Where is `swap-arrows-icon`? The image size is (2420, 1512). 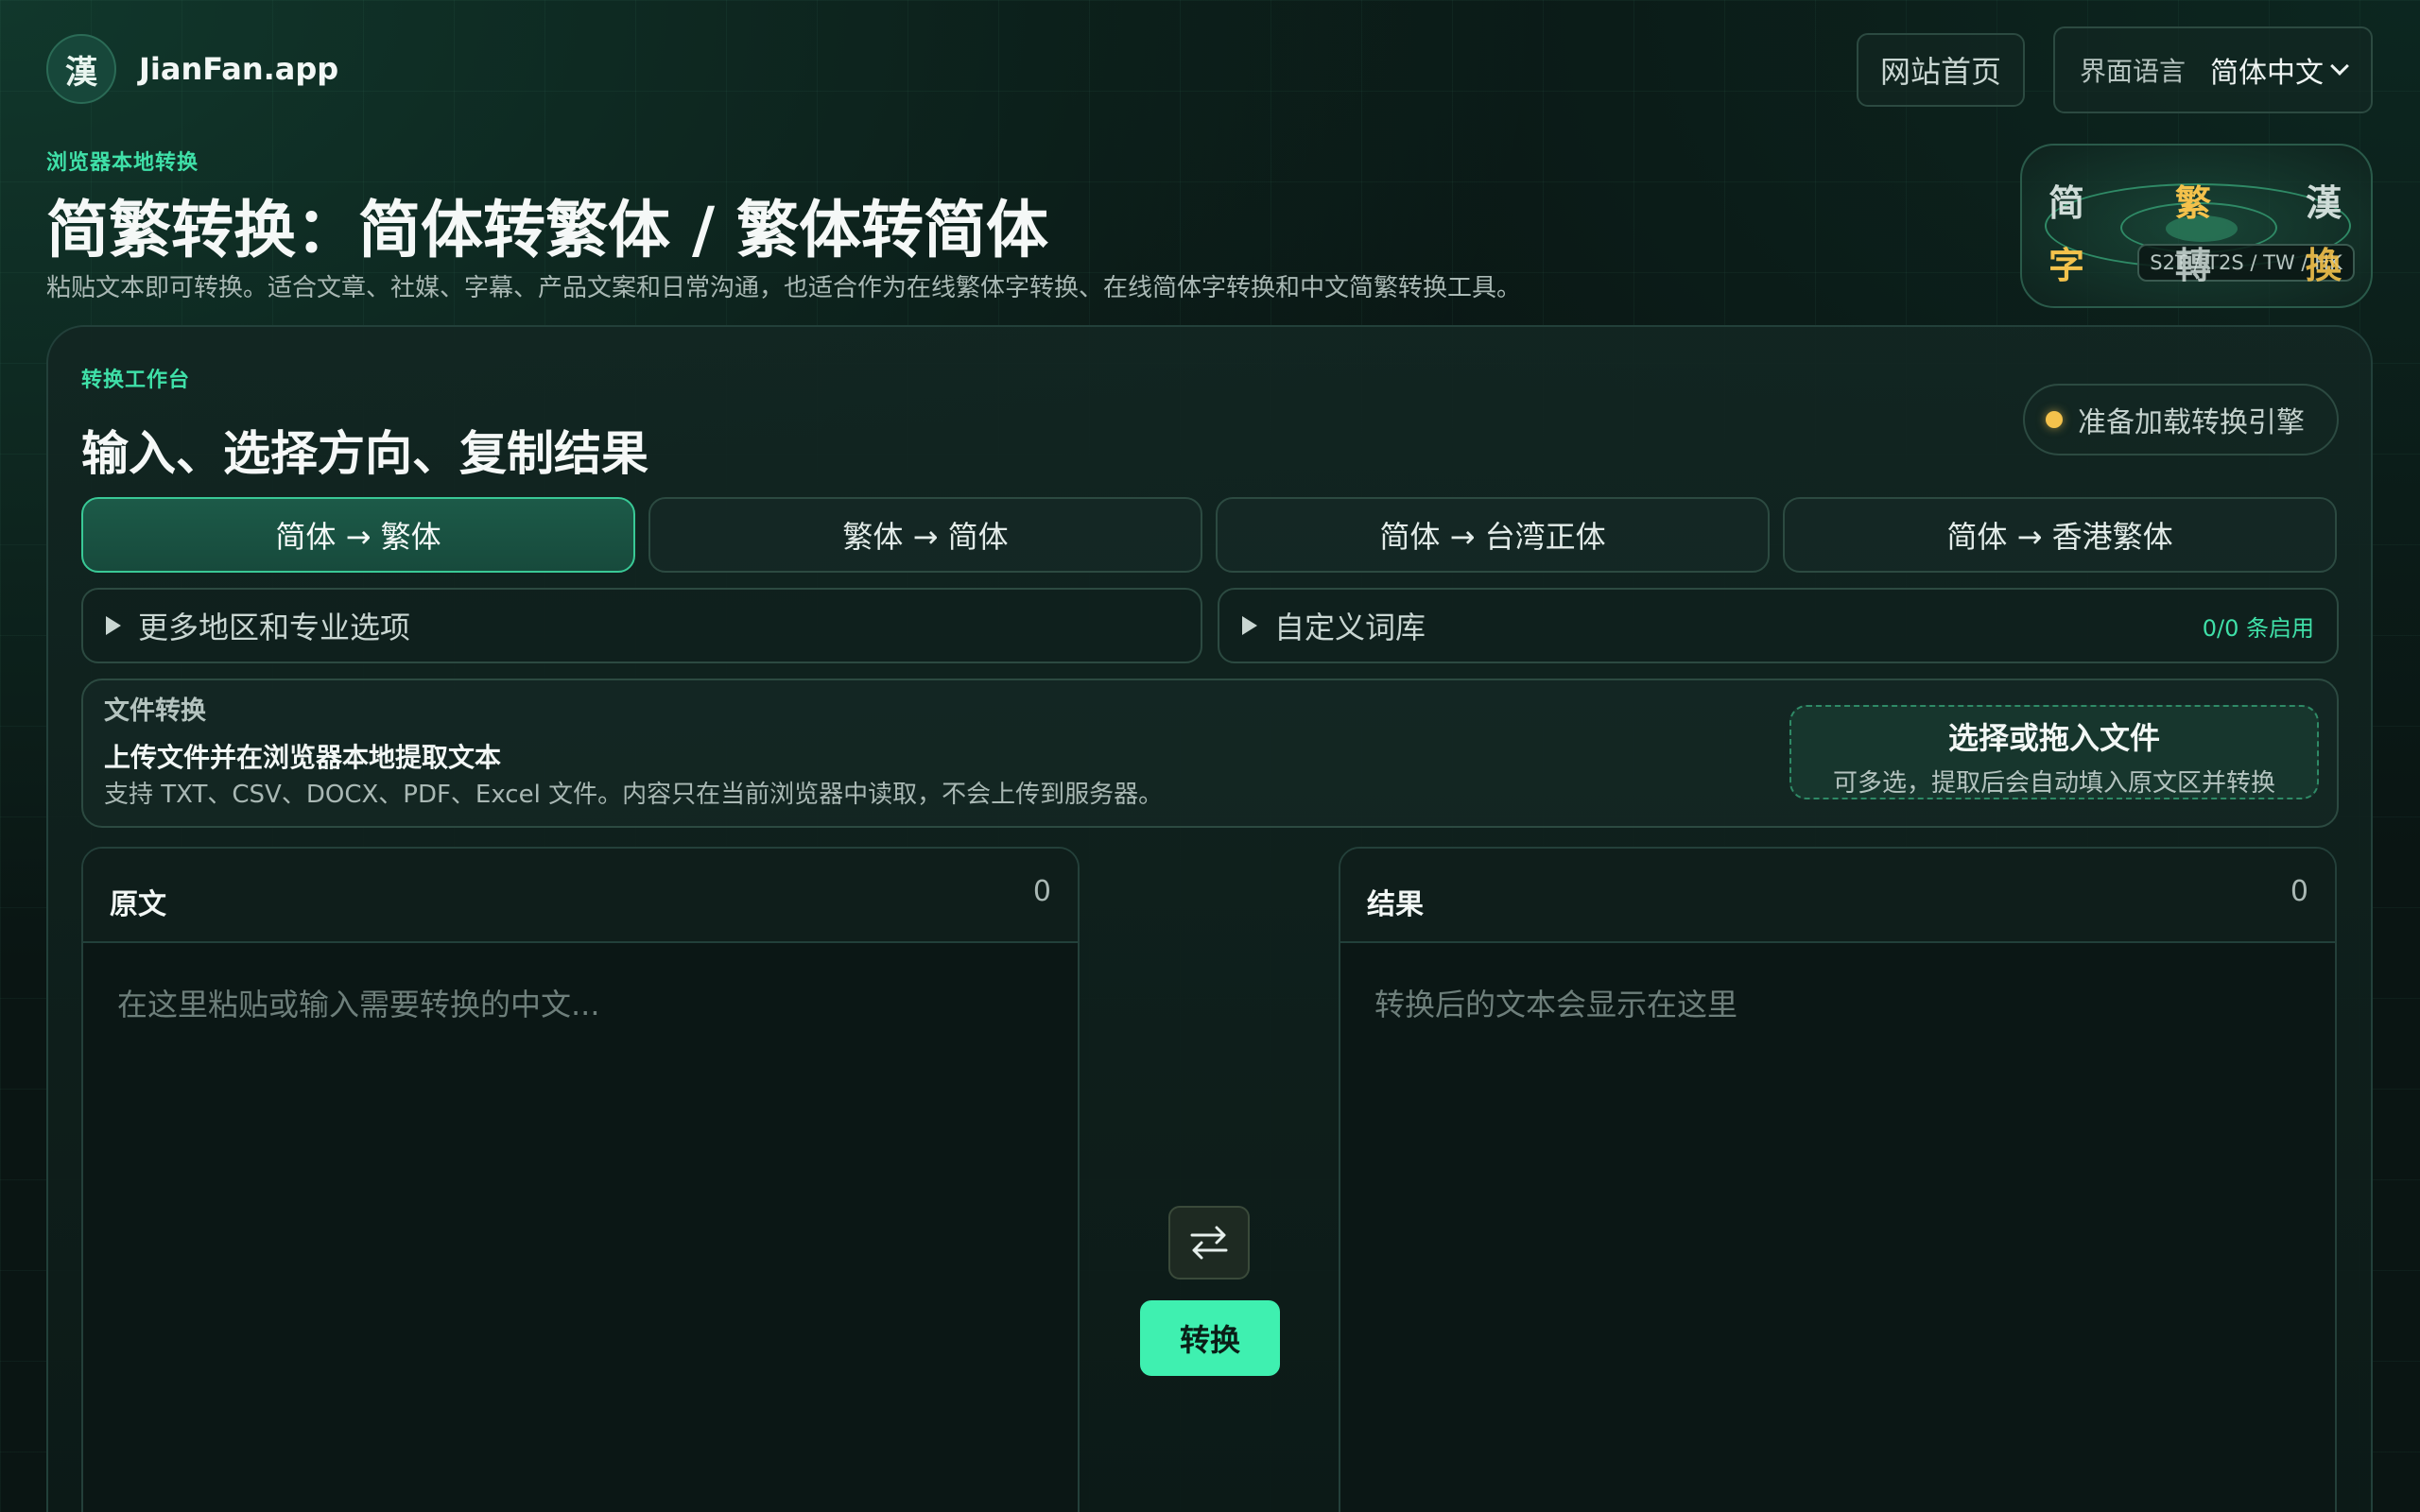 swap-arrows-icon is located at coordinates (1209, 1243).